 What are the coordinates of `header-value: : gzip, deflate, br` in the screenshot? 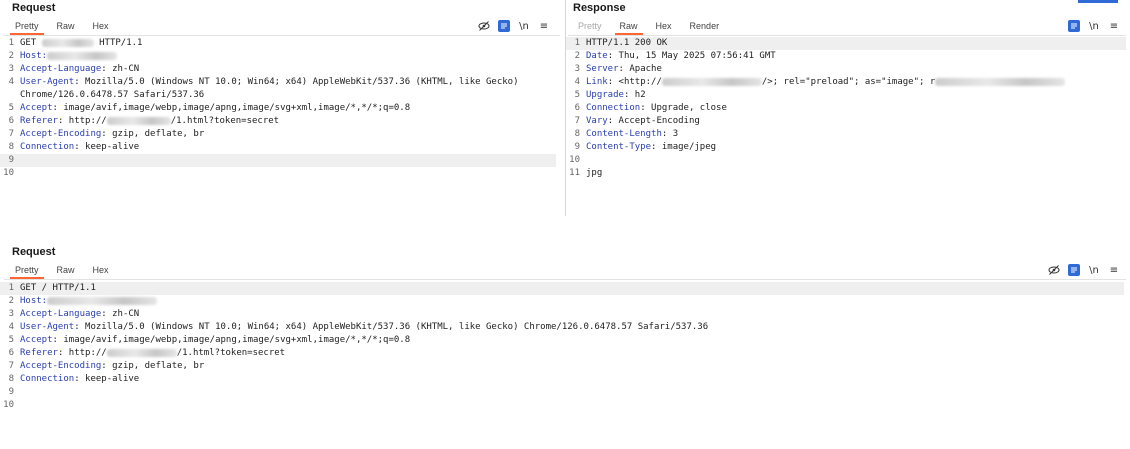 It's located at (153, 366).